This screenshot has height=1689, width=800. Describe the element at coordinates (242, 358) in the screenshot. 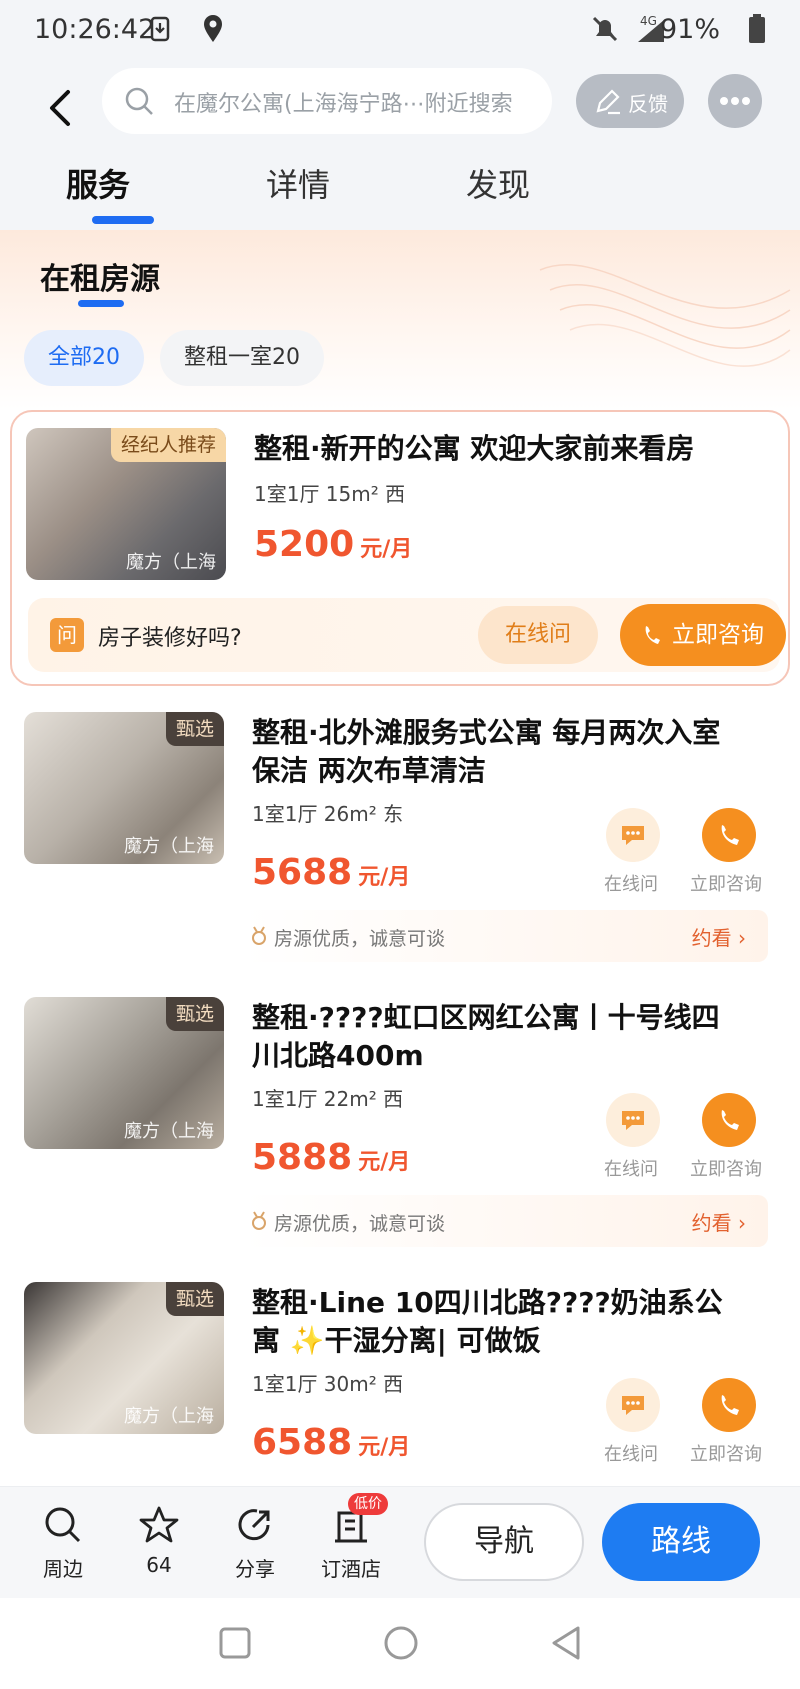

I see `filter-one-bedroom: 整租一室20` at that location.